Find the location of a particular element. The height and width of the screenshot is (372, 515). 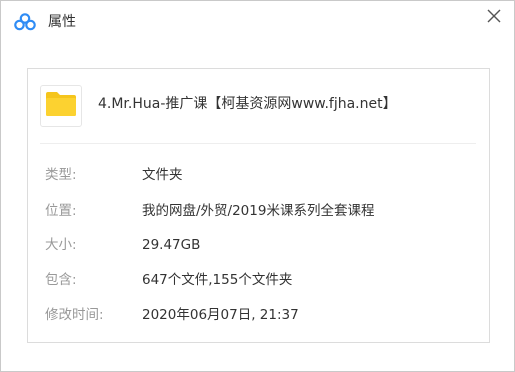

close-icon is located at coordinates (494, 17).